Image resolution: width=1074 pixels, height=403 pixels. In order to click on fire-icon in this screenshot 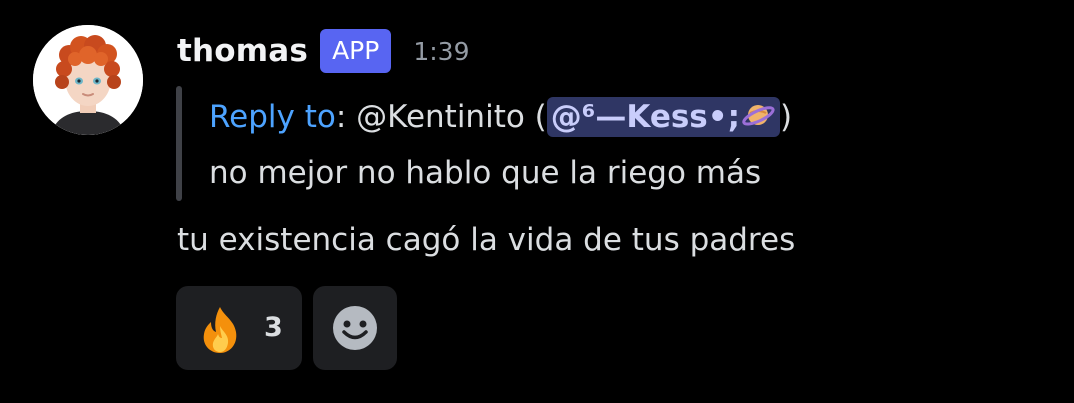, I will do `click(220, 330)`.